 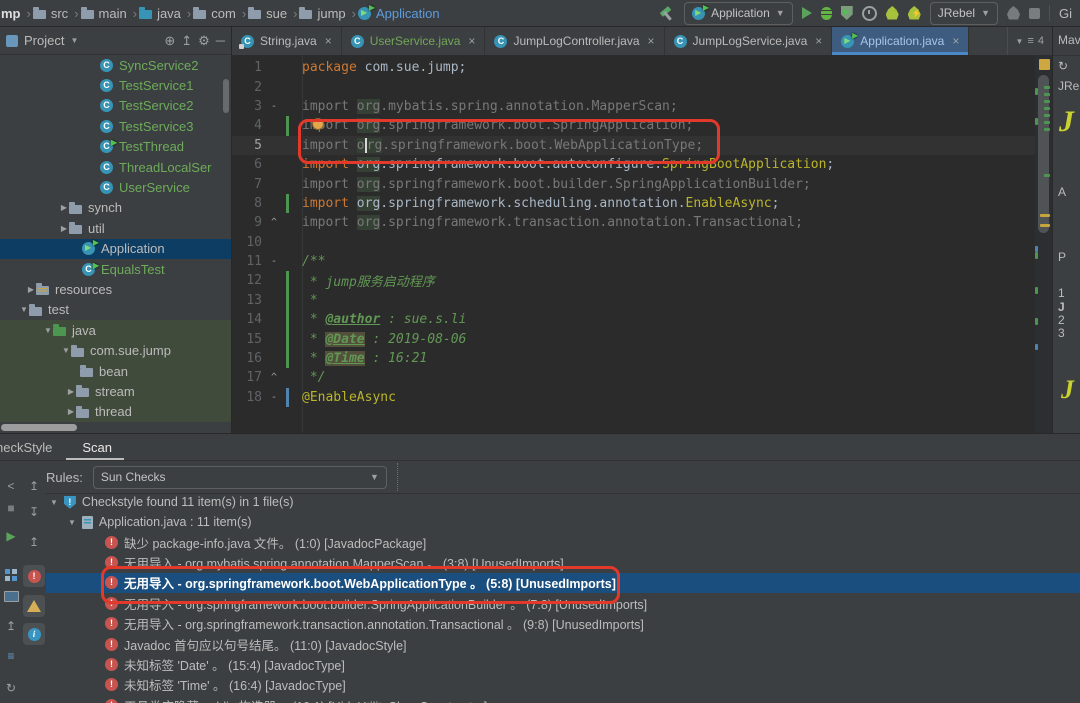 I want to click on code-line-11: 11- /**, so click(x=633, y=261).